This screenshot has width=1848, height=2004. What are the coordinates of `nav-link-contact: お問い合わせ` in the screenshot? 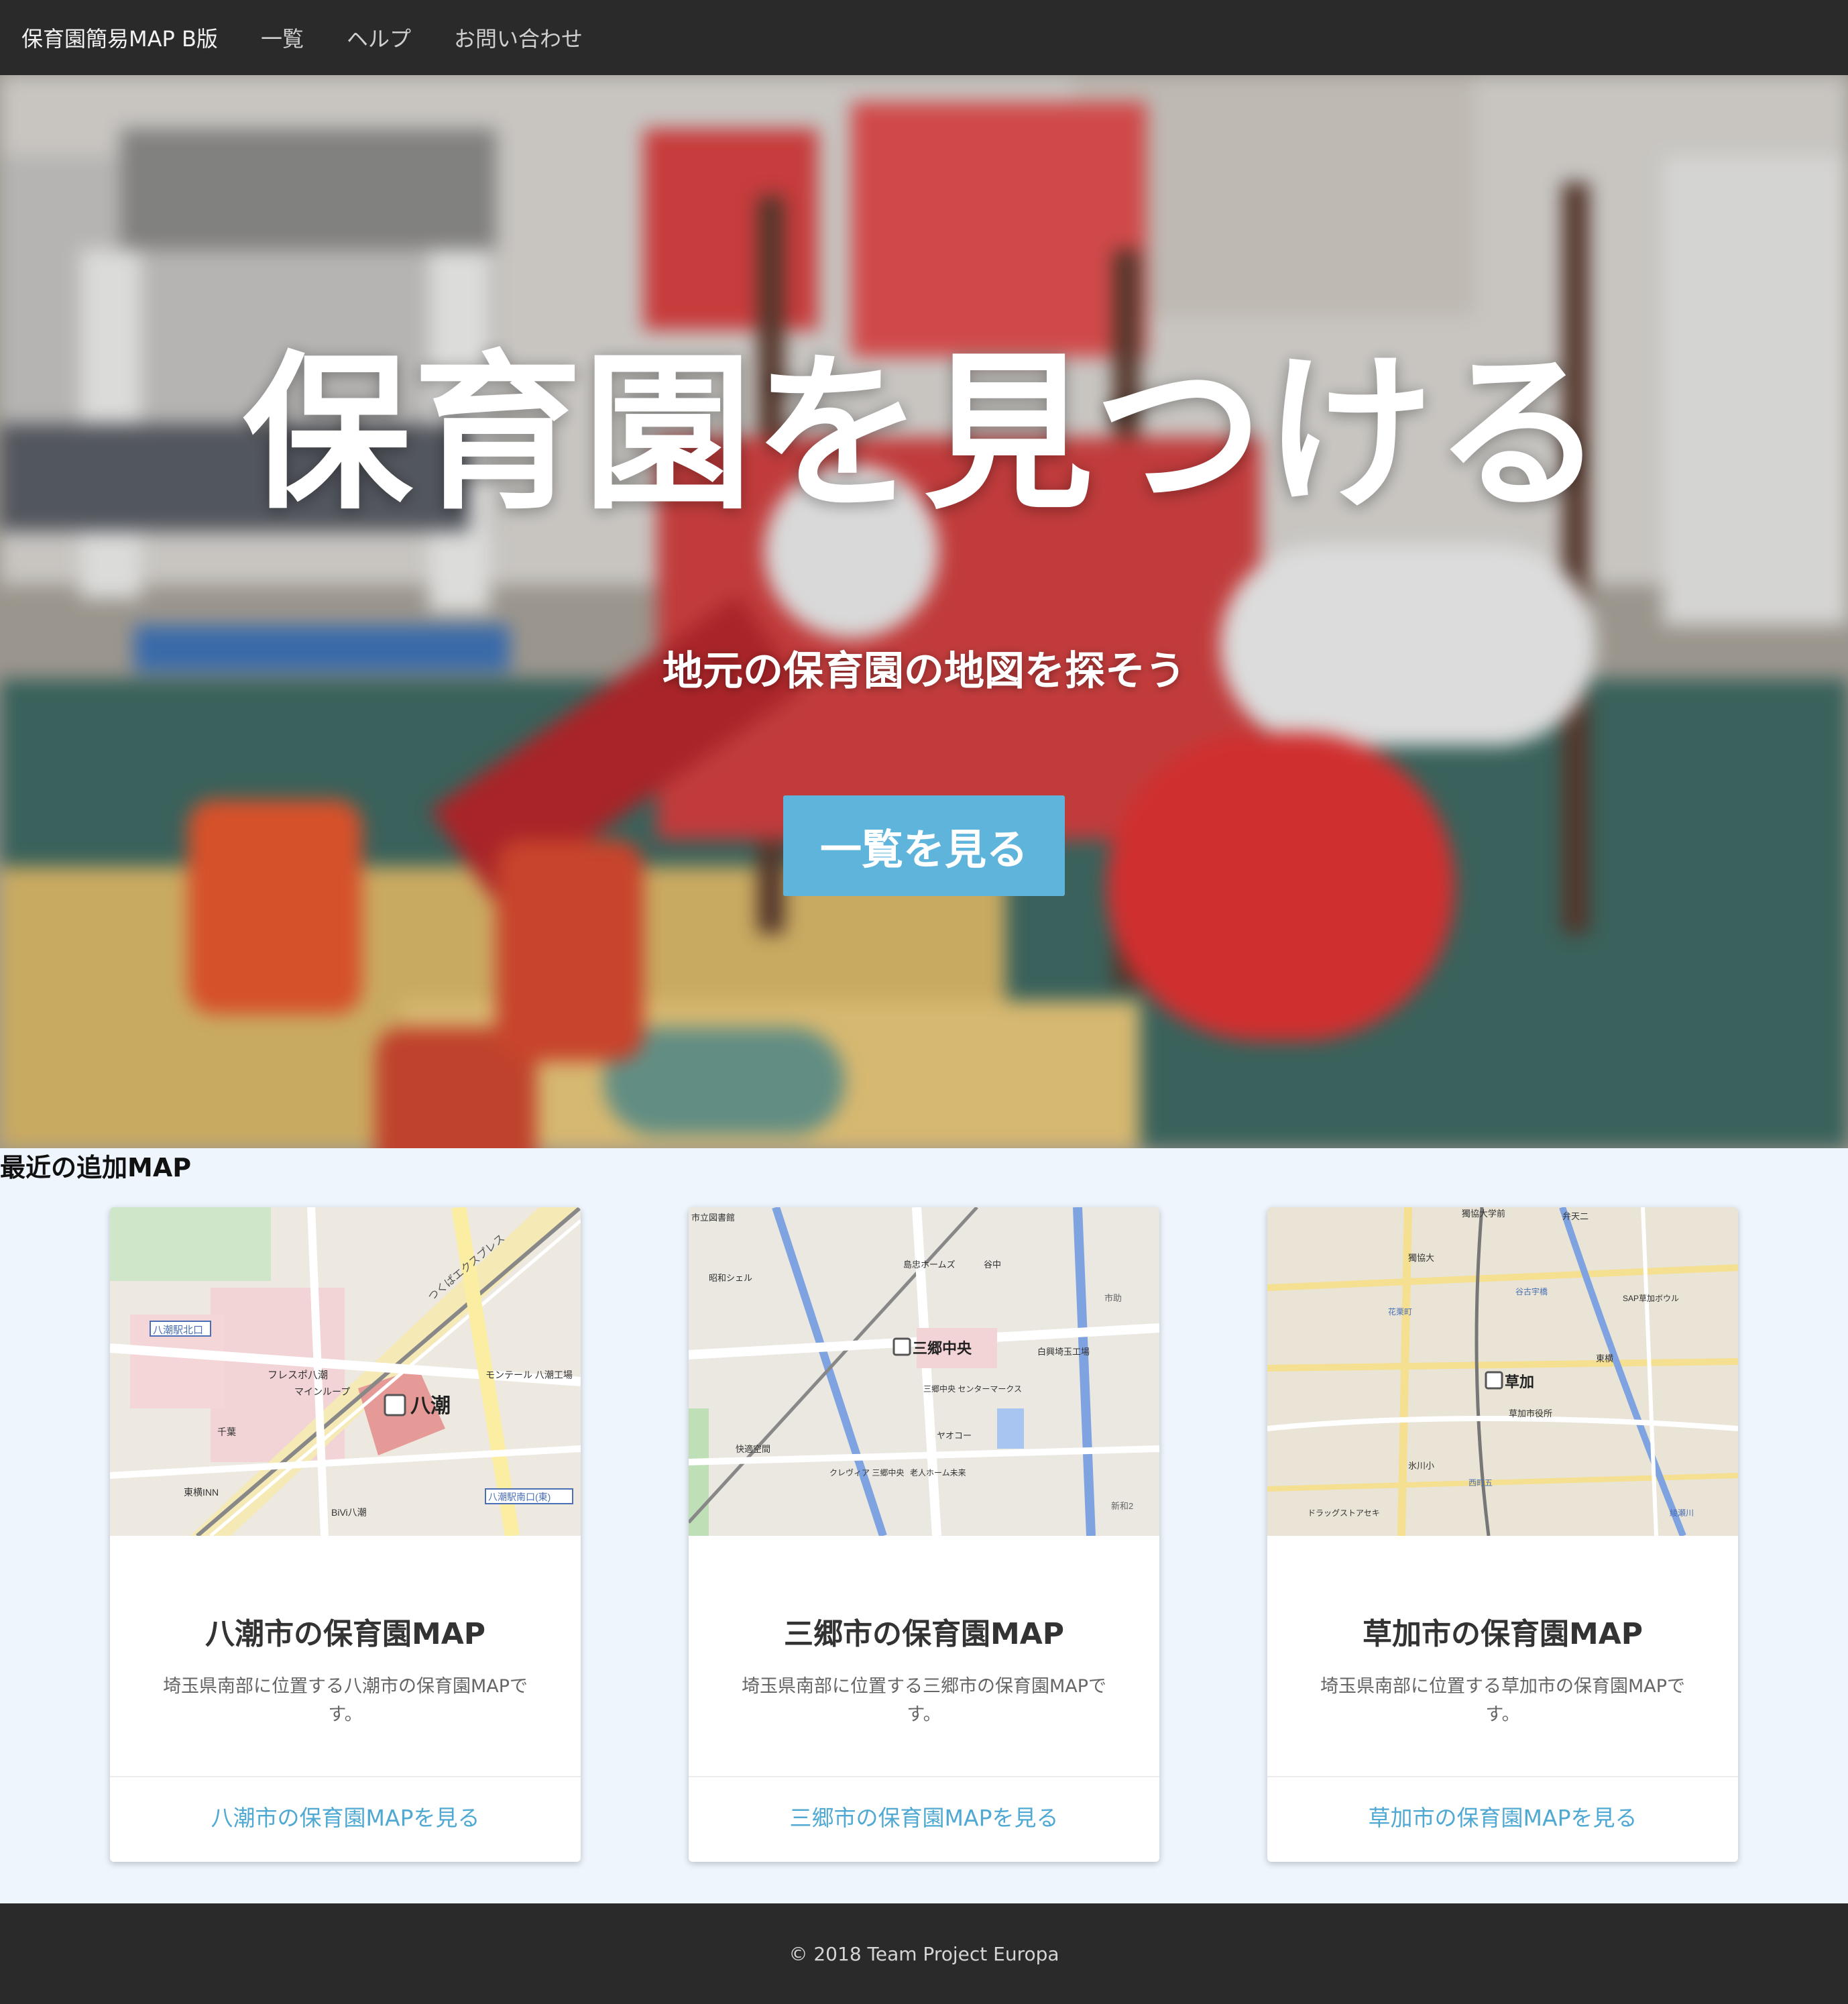 It's located at (518, 38).